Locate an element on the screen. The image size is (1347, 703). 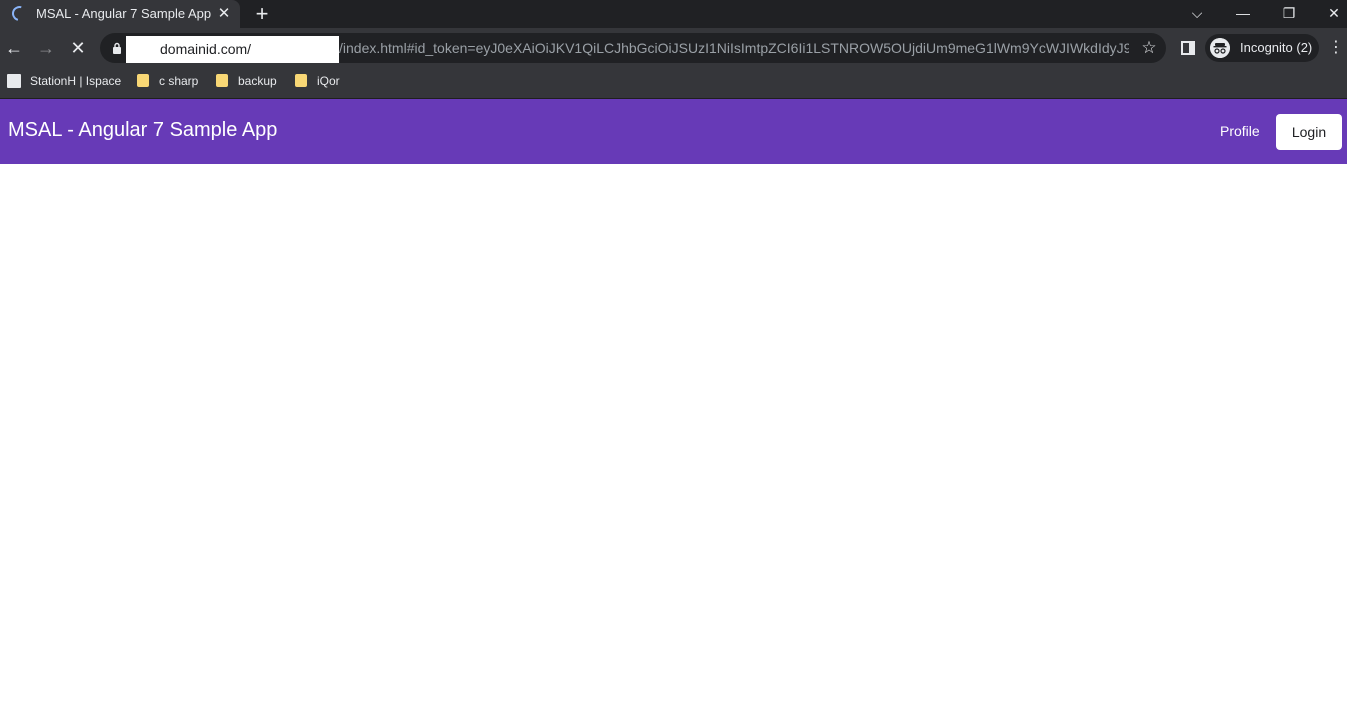
profile-link: Profile is located at coordinates (1240, 131).